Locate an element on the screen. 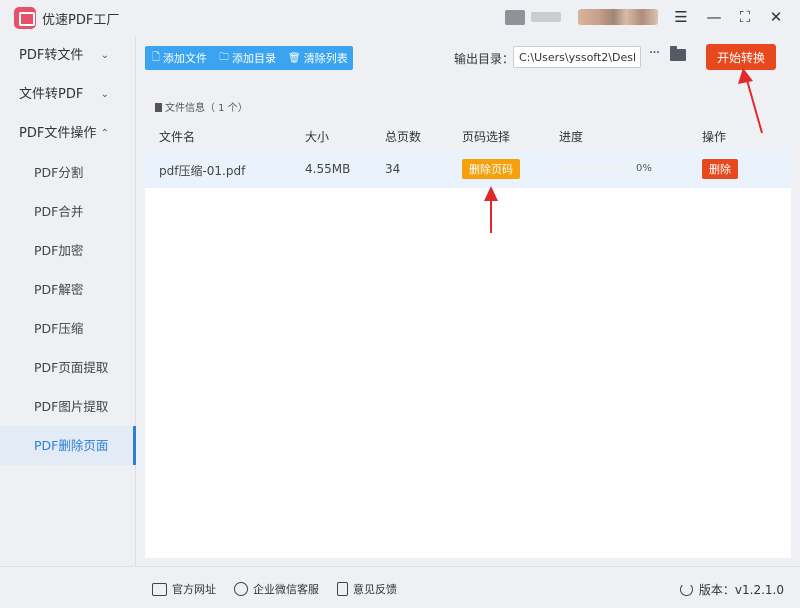  file-info-header: 文件信息（ 1 个） is located at coordinates (468, 105).